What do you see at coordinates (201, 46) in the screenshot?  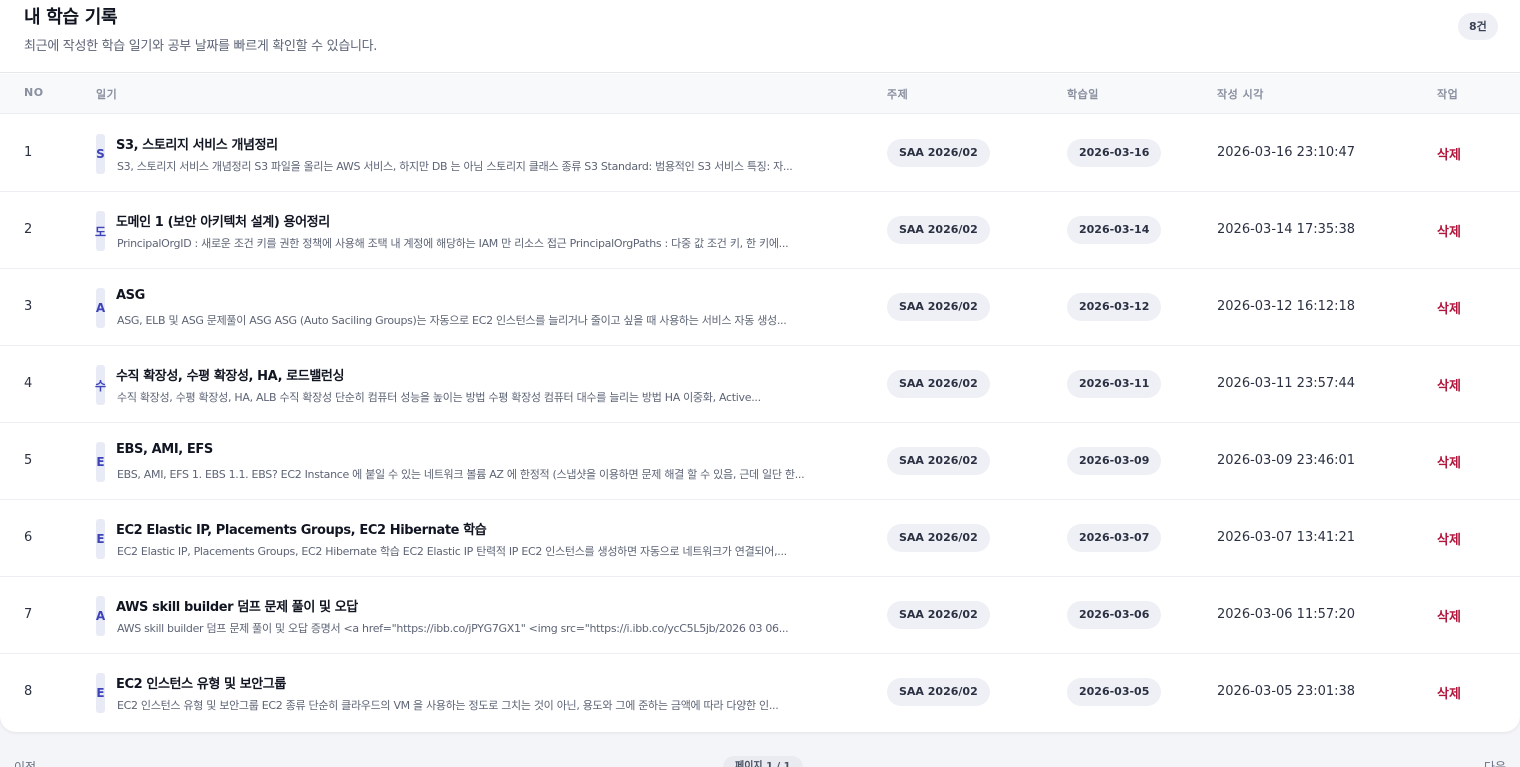 I see `page-subtitle: 최근에 작성한 학습 일기와 공부 날짜를 빠르게 확인할 수 있습니다.` at bounding box center [201, 46].